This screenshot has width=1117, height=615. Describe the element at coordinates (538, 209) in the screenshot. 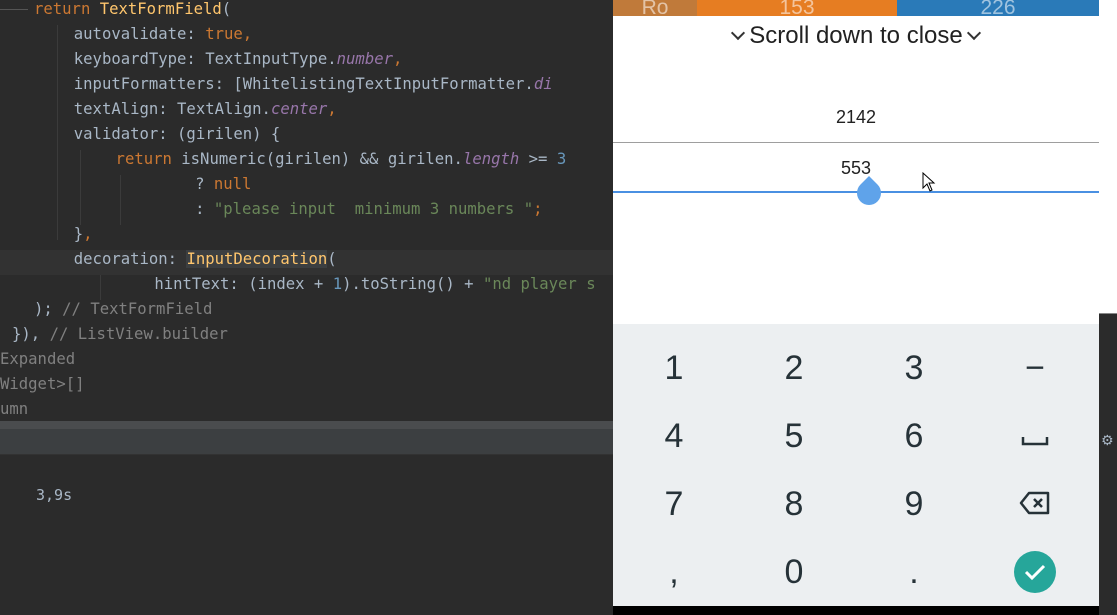

I see `code-token: ;` at that location.